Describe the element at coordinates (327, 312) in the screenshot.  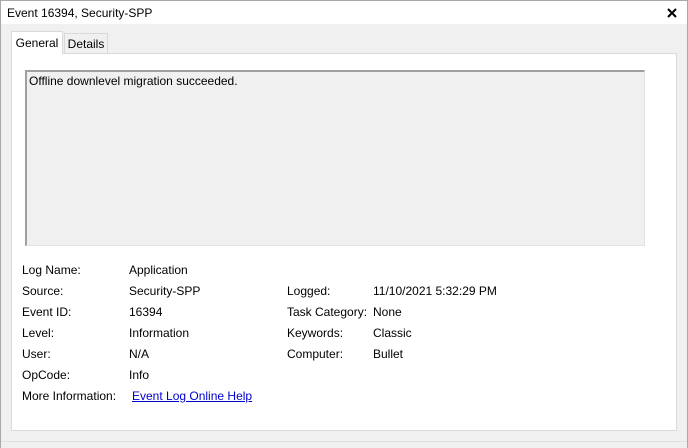
I see `task-category-label: Task Category:` at that location.